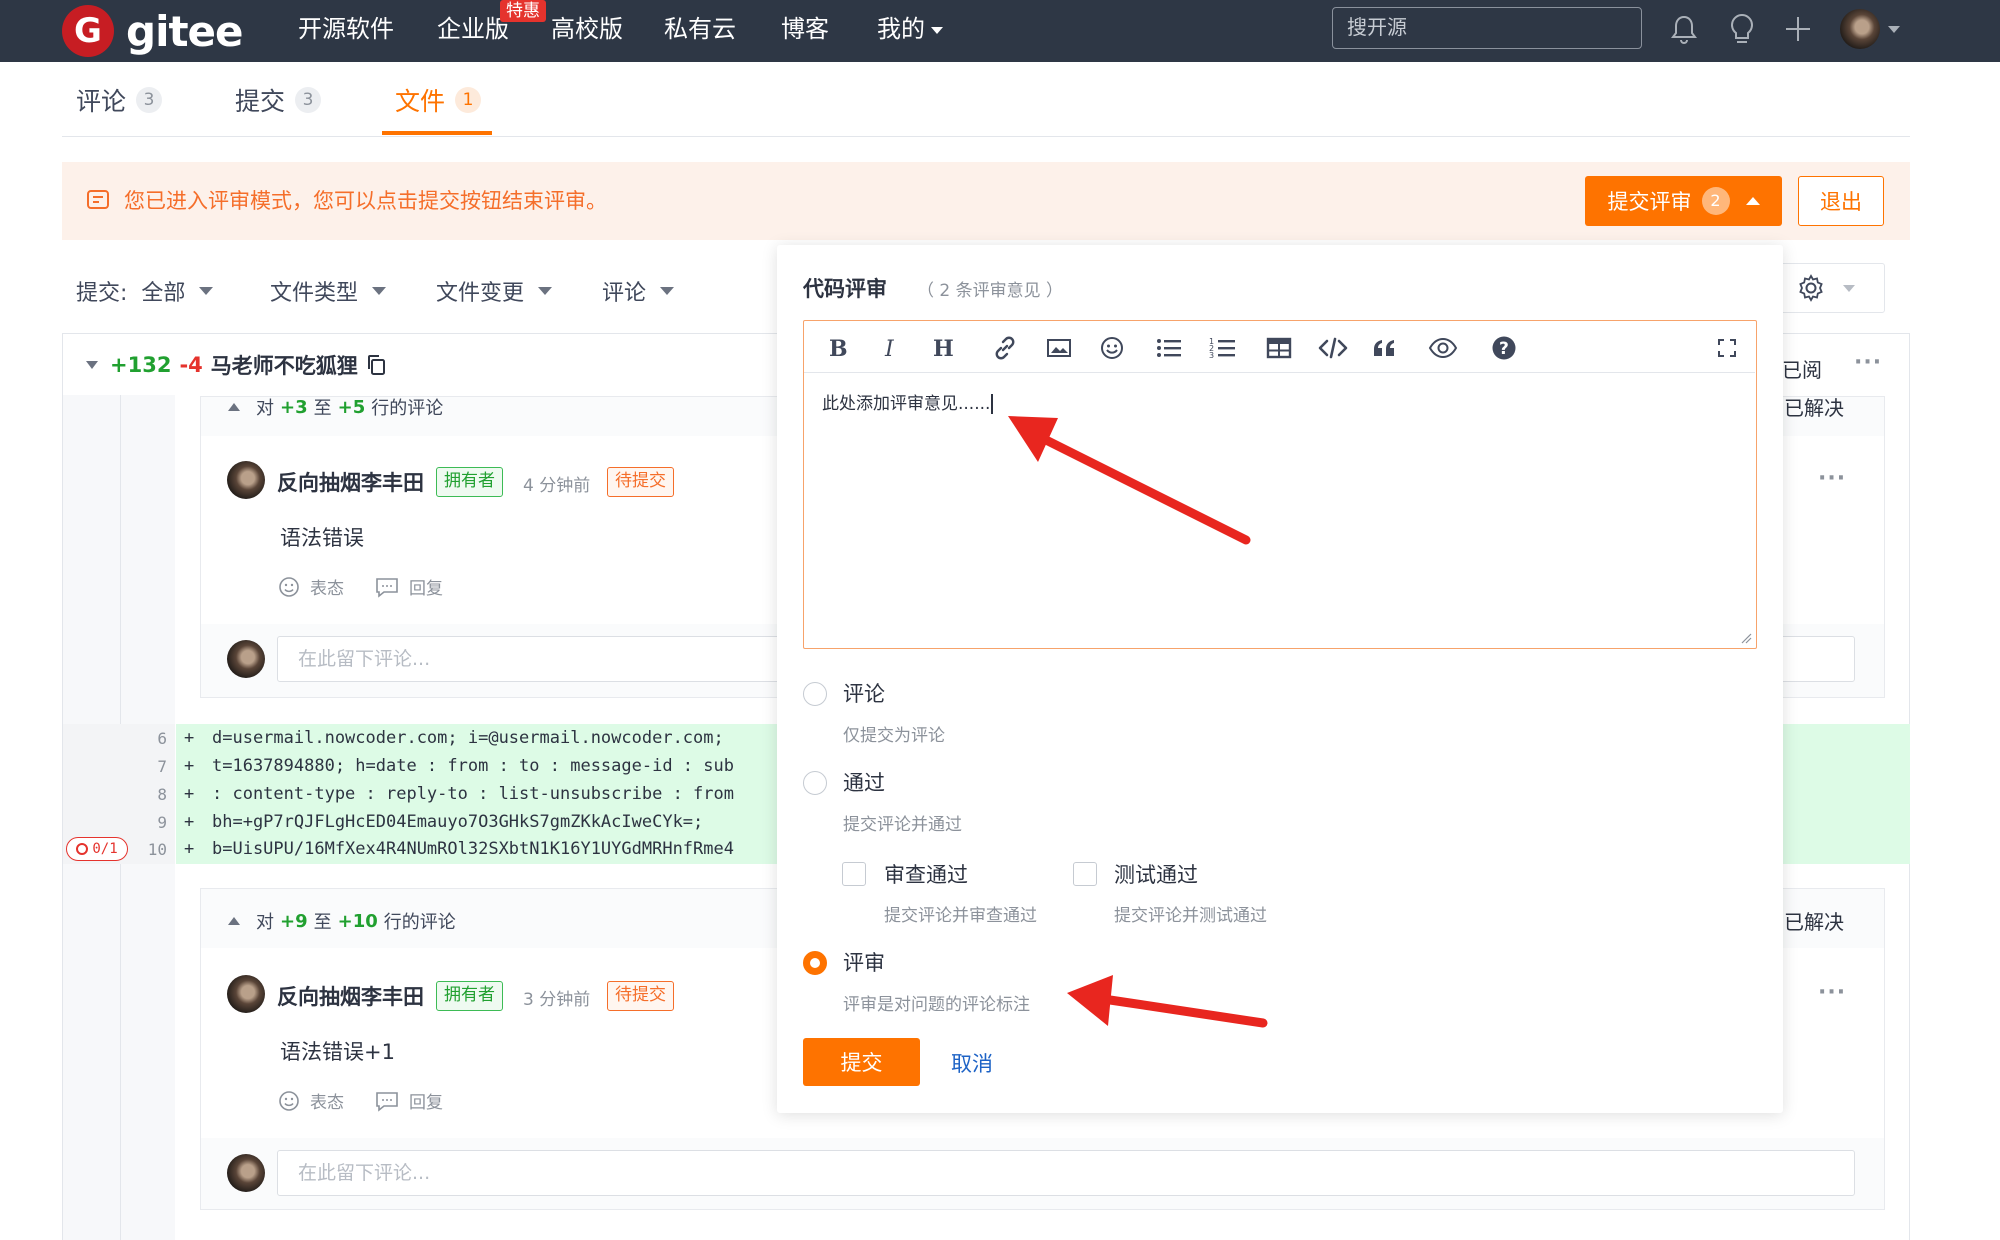 This screenshot has width=2000, height=1240. I want to click on copy-icon, so click(376, 365).